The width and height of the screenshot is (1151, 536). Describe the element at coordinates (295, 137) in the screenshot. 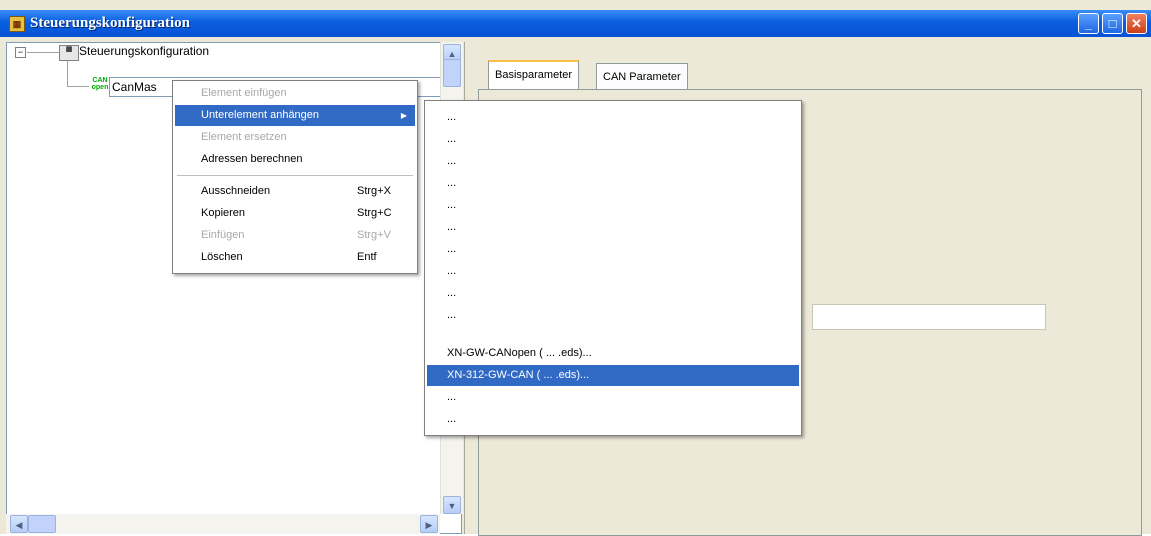

I see `menu-item-element-ersetzen: Element ersetzen` at that location.